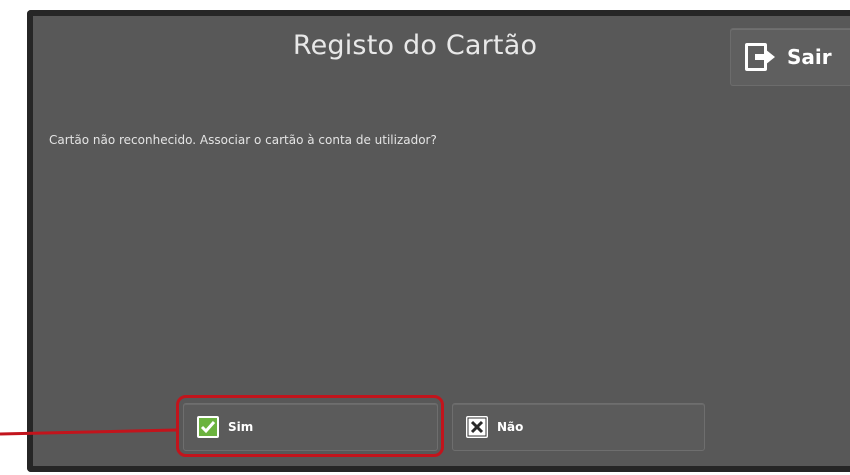  I want to click on yes-button-label: Sim, so click(241, 427).